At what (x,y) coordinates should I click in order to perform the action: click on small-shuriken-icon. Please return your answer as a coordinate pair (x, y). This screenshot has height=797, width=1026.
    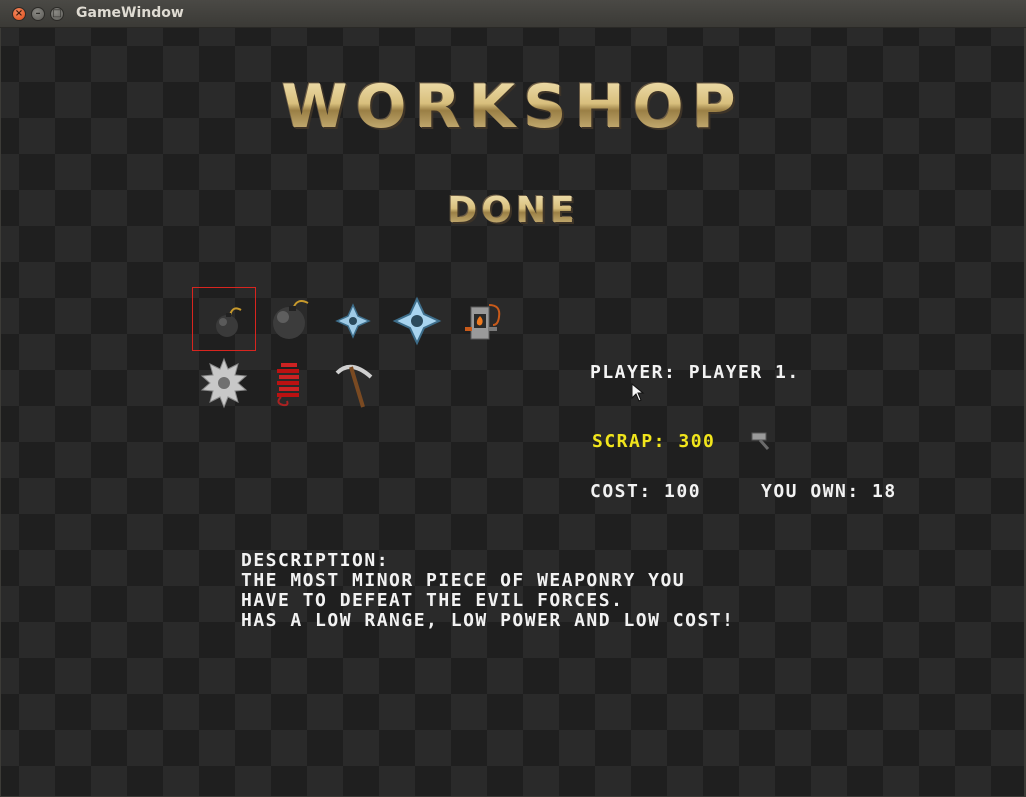
    Looking at the image, I should click on (353, 321).